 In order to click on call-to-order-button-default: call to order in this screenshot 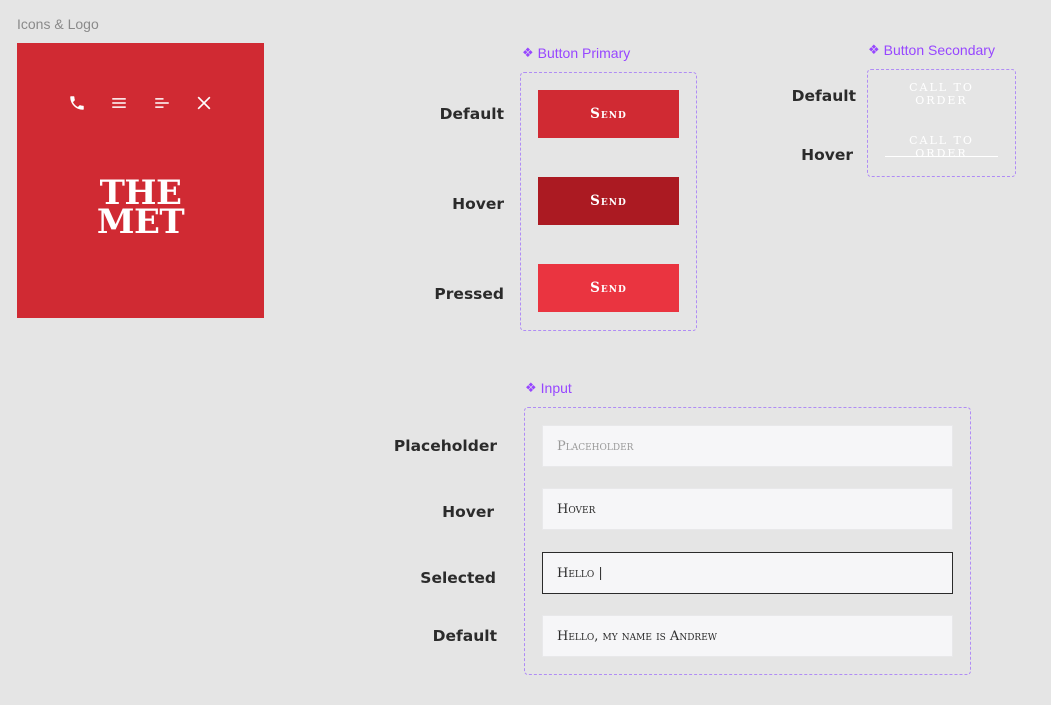, I will do `click(941, 94)`.